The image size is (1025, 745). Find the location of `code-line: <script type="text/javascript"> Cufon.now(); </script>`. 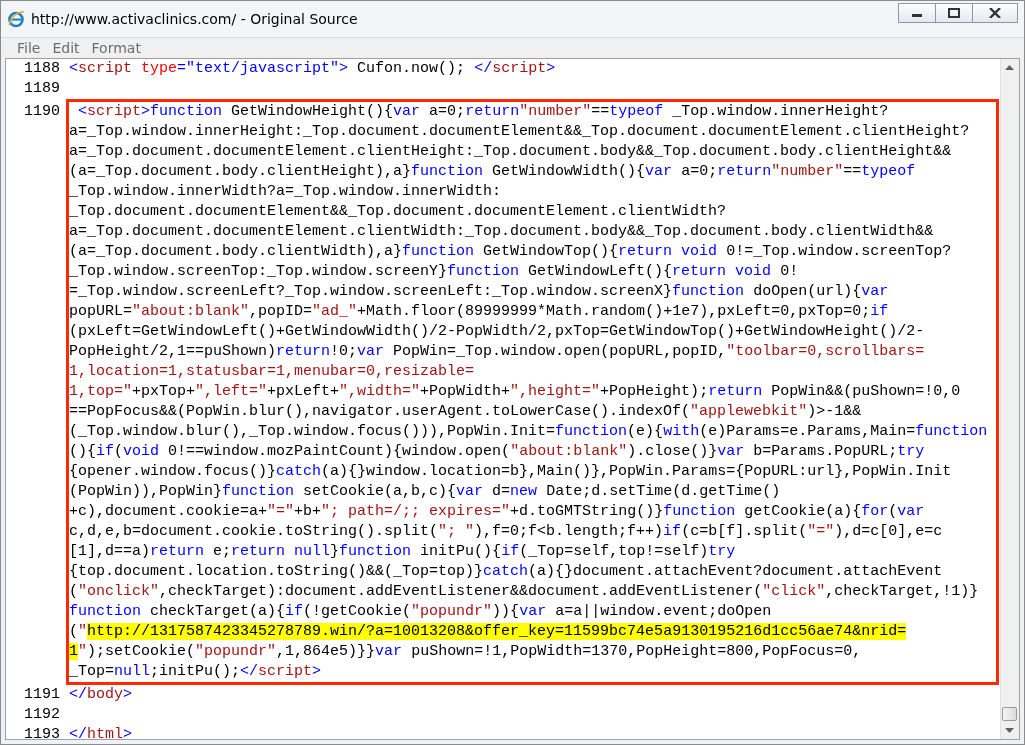

code-line: <script type="text/javascript"> Cufon.now(); </script> is located at coordinates (313, 69).